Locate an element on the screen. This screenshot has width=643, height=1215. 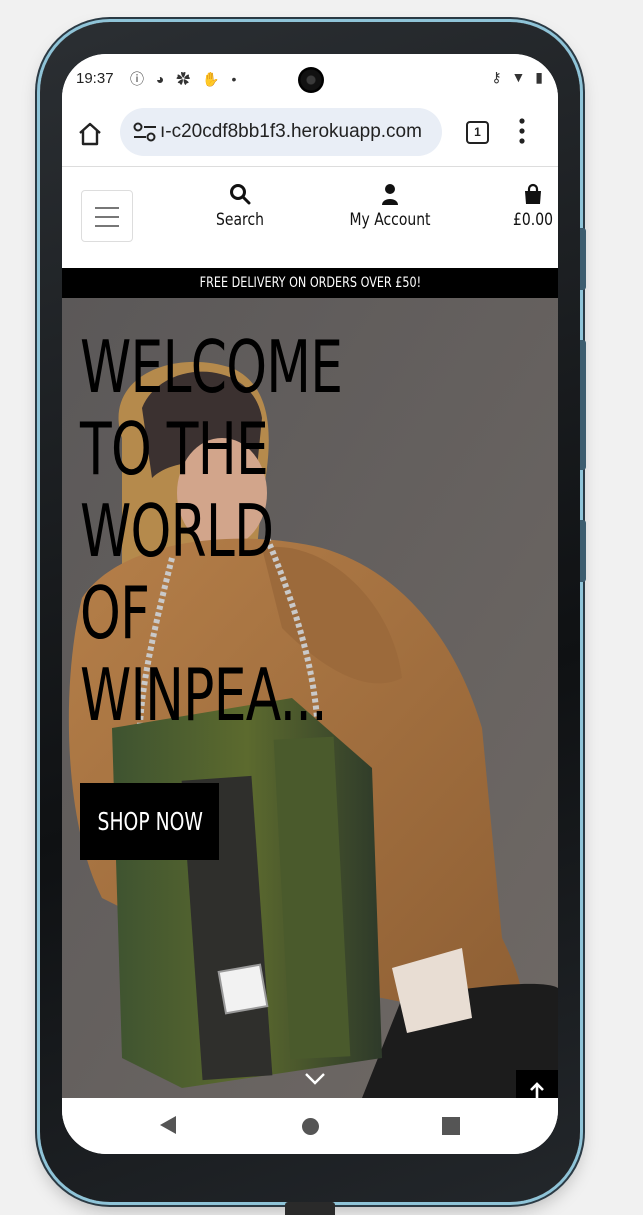
android-navigation-bar is located at coordinates (310, 1126).